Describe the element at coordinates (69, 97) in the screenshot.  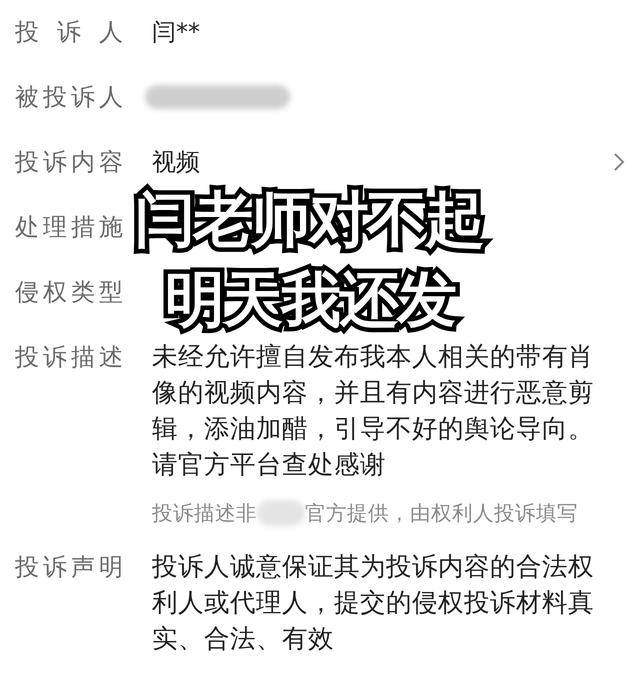
I see `field-label: 被投诉人` at that location.